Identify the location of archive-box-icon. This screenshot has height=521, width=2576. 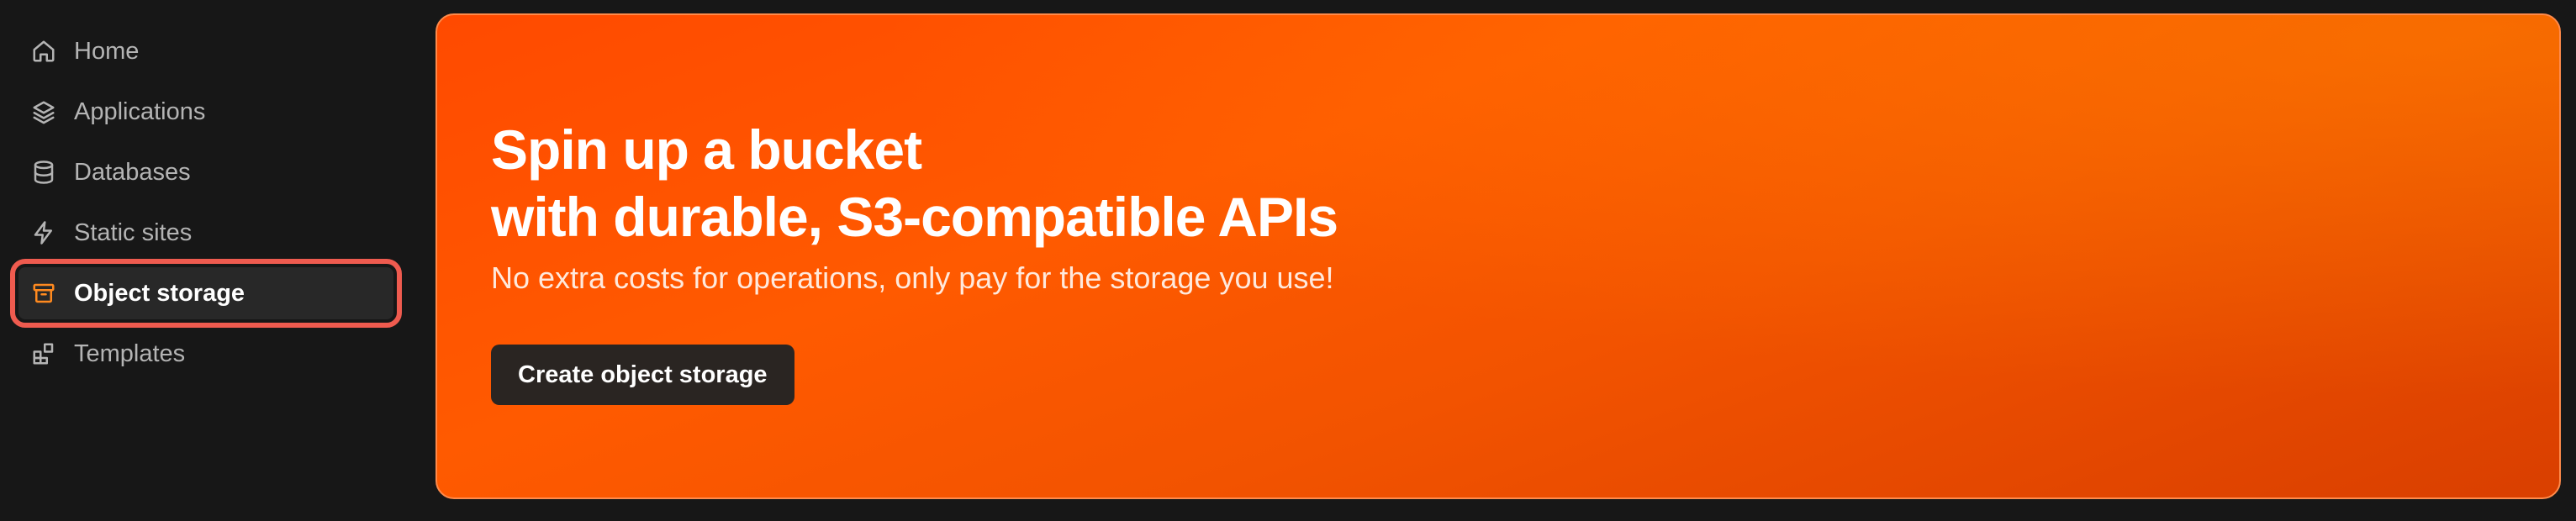
(43, 293).